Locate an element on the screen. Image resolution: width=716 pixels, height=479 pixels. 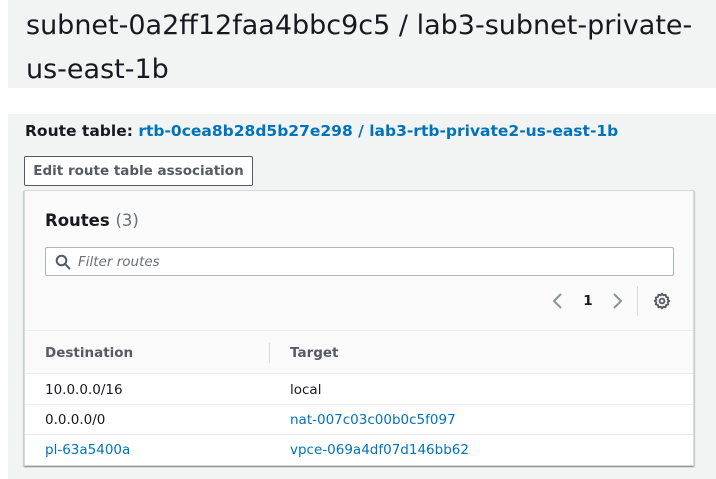
route-table-id-link: rtb-0cea8b28d5b27e298 is located at coordinates (245, 131).